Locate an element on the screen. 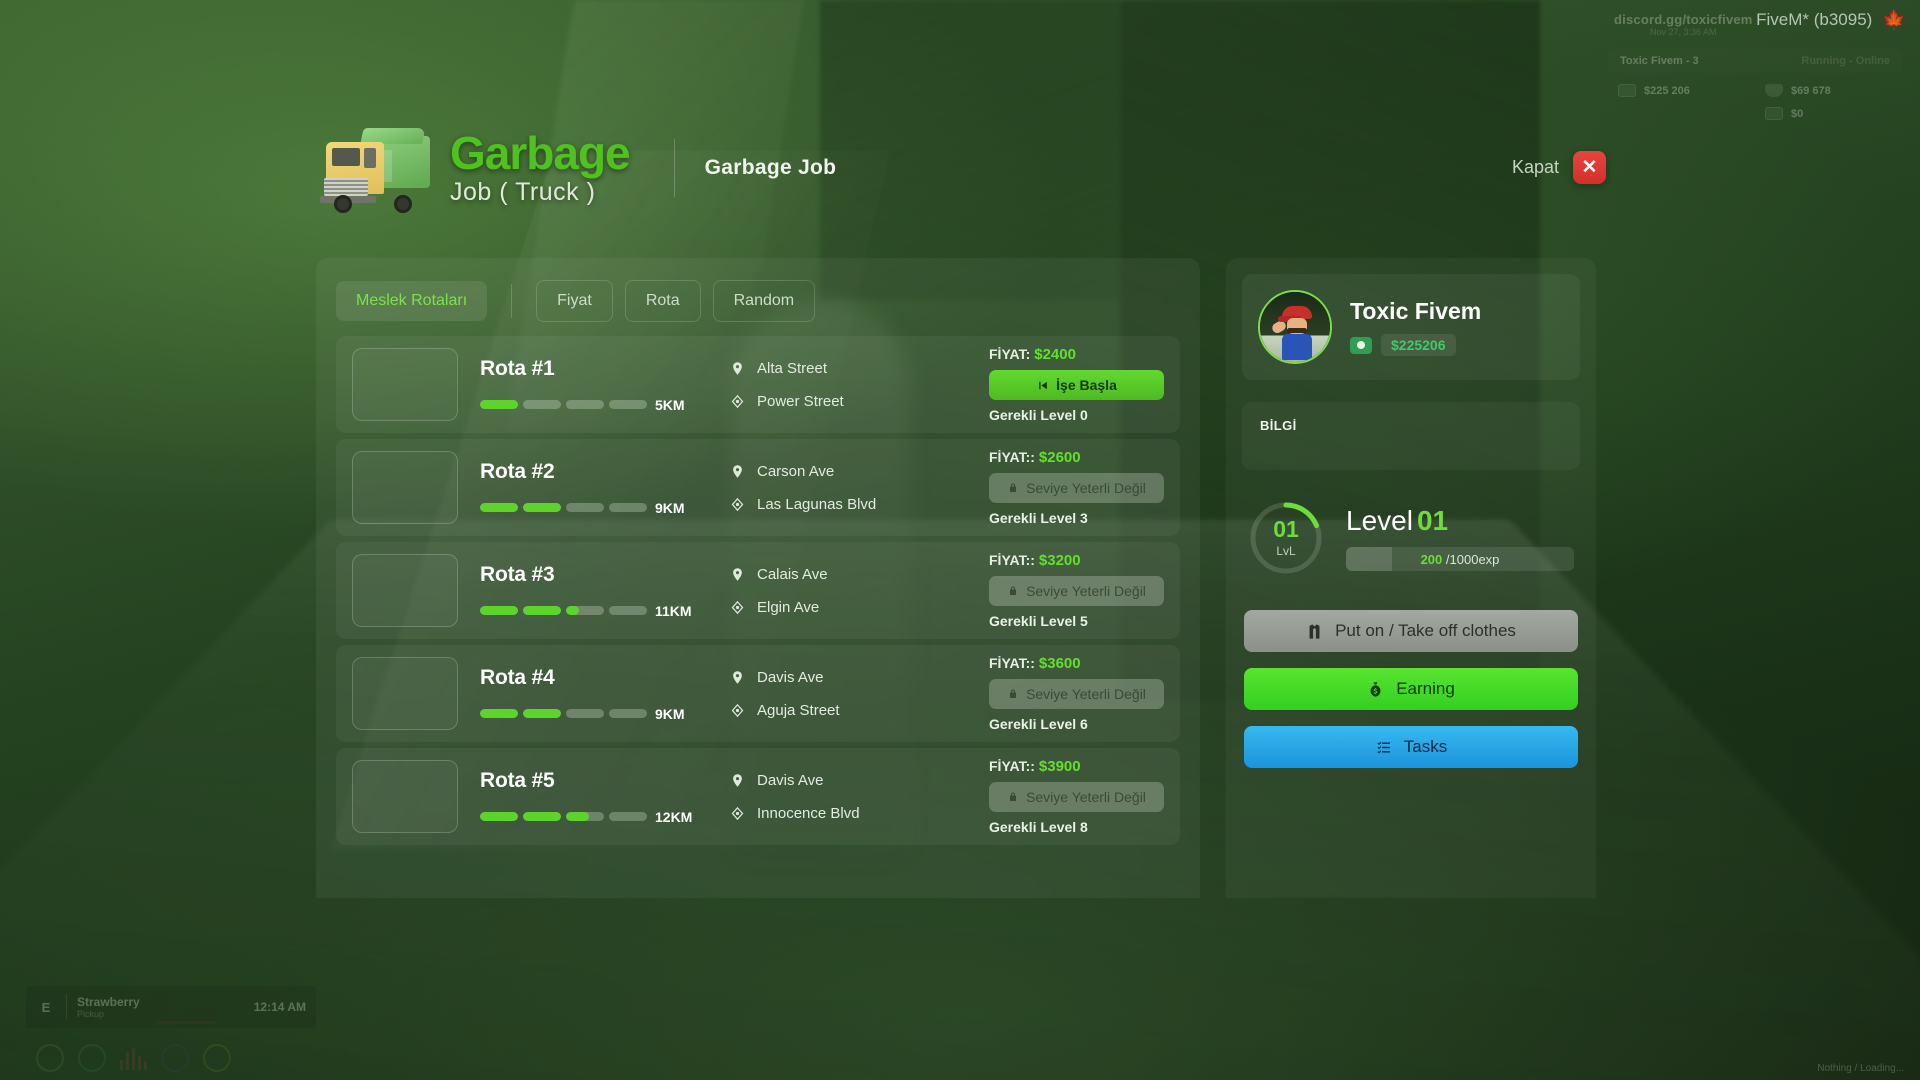 The height and width of the screenshot is (1080, 1920). route-start-line: Calais Ave is located at coordinates (837, 574).